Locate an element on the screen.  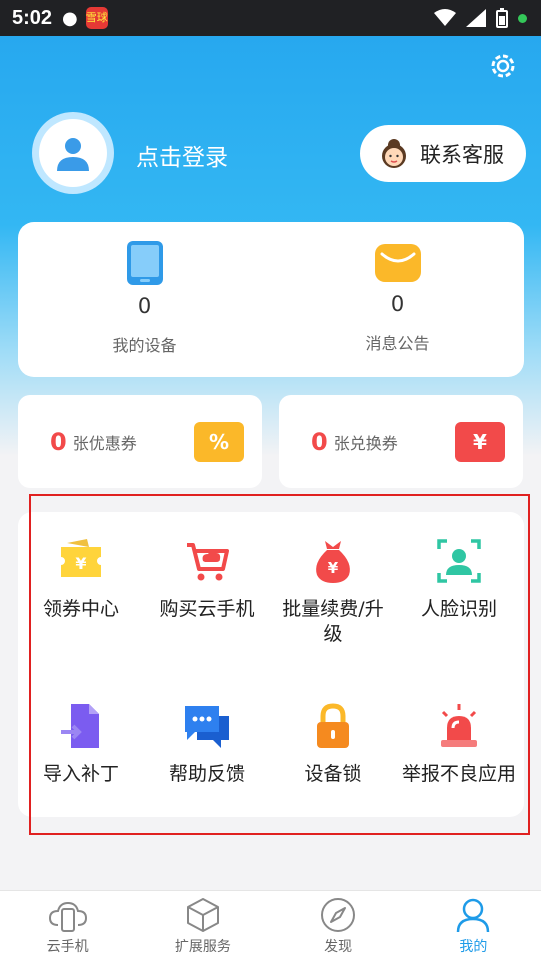
tab-discover: 发现 is located at coordinates (338, 926).